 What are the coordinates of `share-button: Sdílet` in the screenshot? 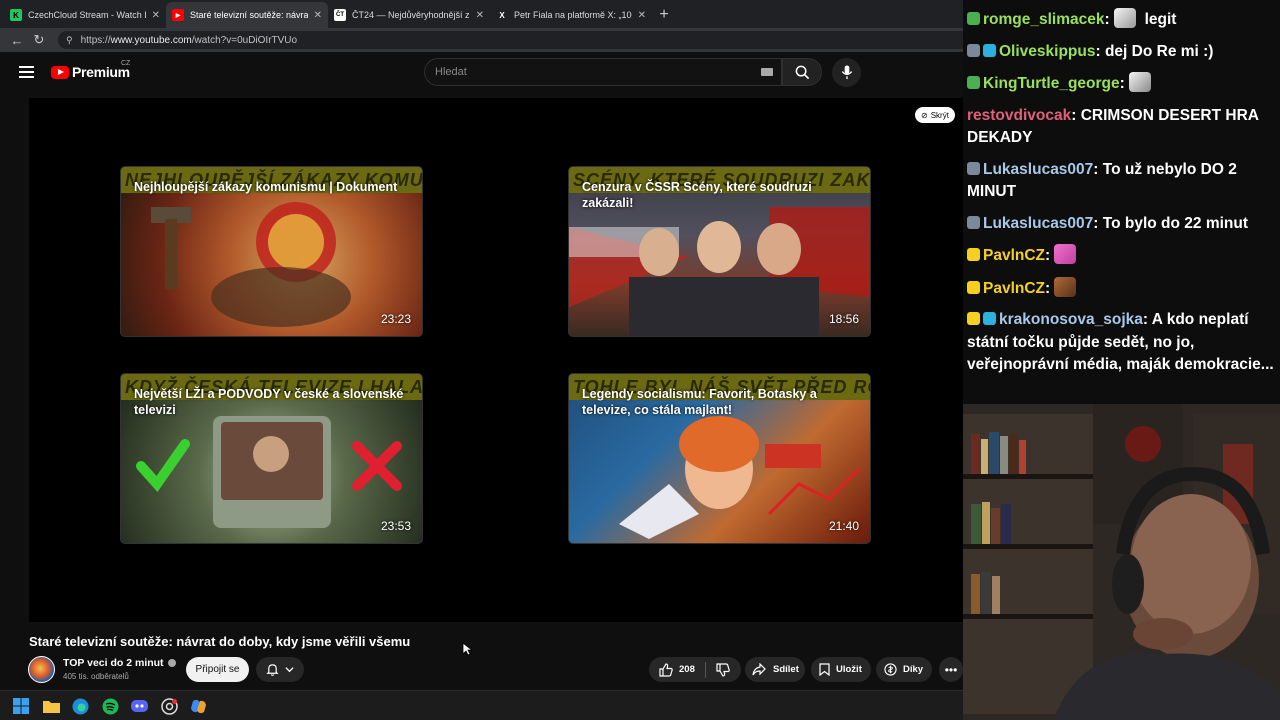 It's located at (775, 669).